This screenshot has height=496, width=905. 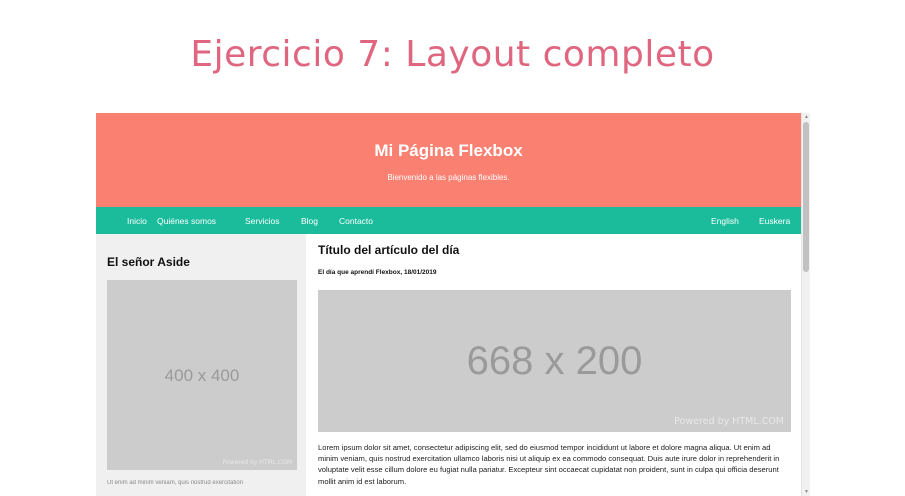 What do you see at coordinates (448, 177) in the screenshot?
I see `site-subtitle: Bienvenido a las páginas flexibles.` at bounding box center [448, 177].